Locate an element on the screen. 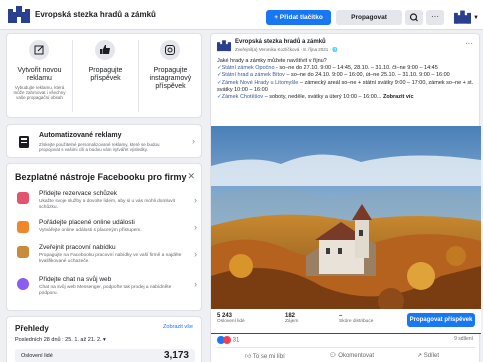 The width and height of the screenshot is (483, 362). engagement-stat: 182 Zájem is located at coordinates (291, 318).